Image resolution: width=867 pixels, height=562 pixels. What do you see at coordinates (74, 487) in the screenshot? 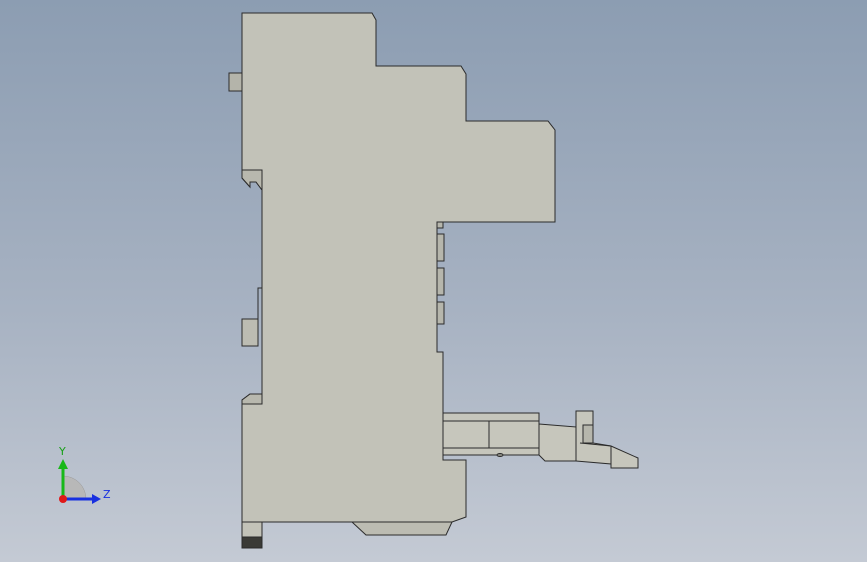
I see `triad-arc` at bounding box center [74, 487].